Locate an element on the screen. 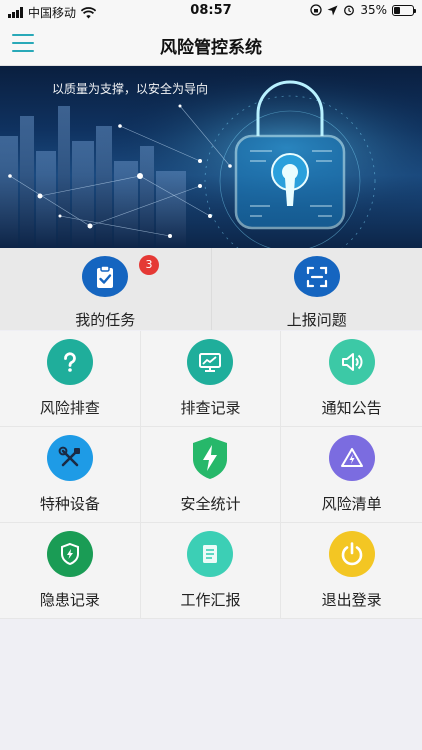 The height and width of the screenshot is (750, 422). special-equipment-label: 特种设备 is located at coordinates (69, 504).